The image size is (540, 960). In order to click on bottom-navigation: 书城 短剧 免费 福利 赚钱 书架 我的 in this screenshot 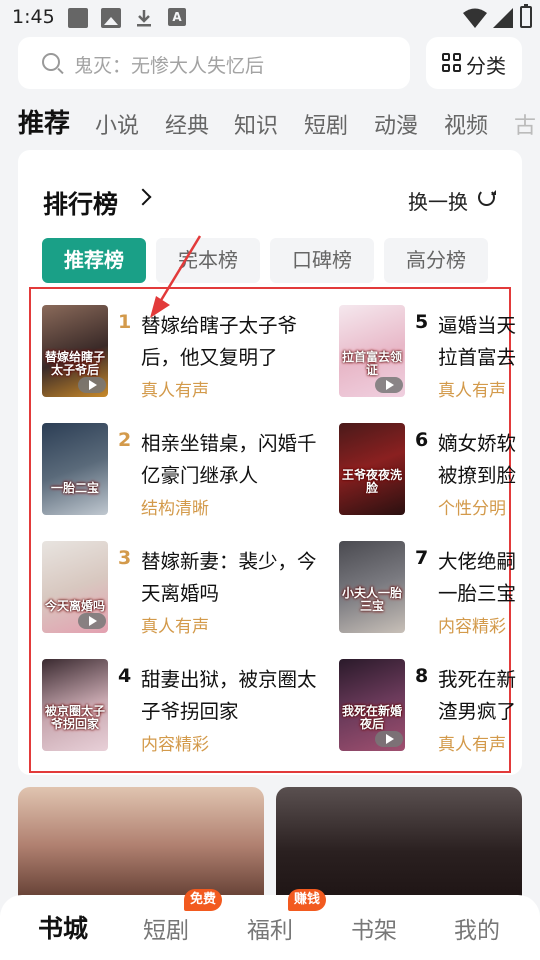, I will do `click(270, 924)`.